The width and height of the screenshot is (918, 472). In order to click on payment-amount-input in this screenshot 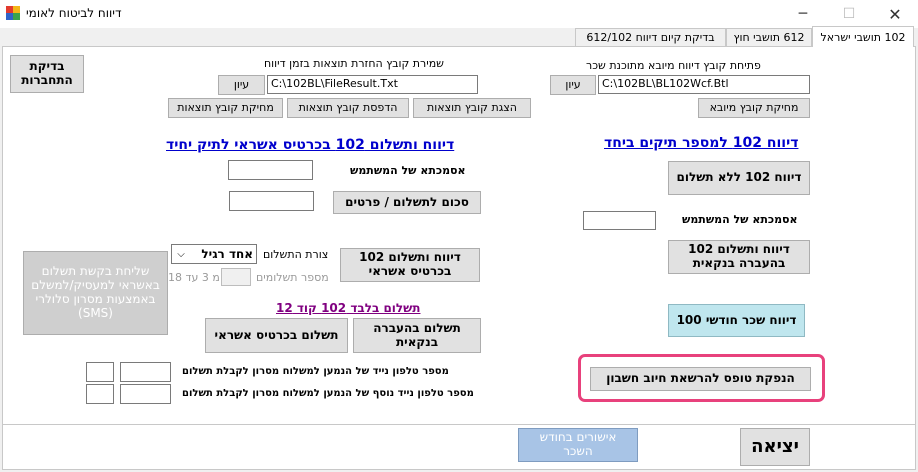, I will do `click(271, 201)`.